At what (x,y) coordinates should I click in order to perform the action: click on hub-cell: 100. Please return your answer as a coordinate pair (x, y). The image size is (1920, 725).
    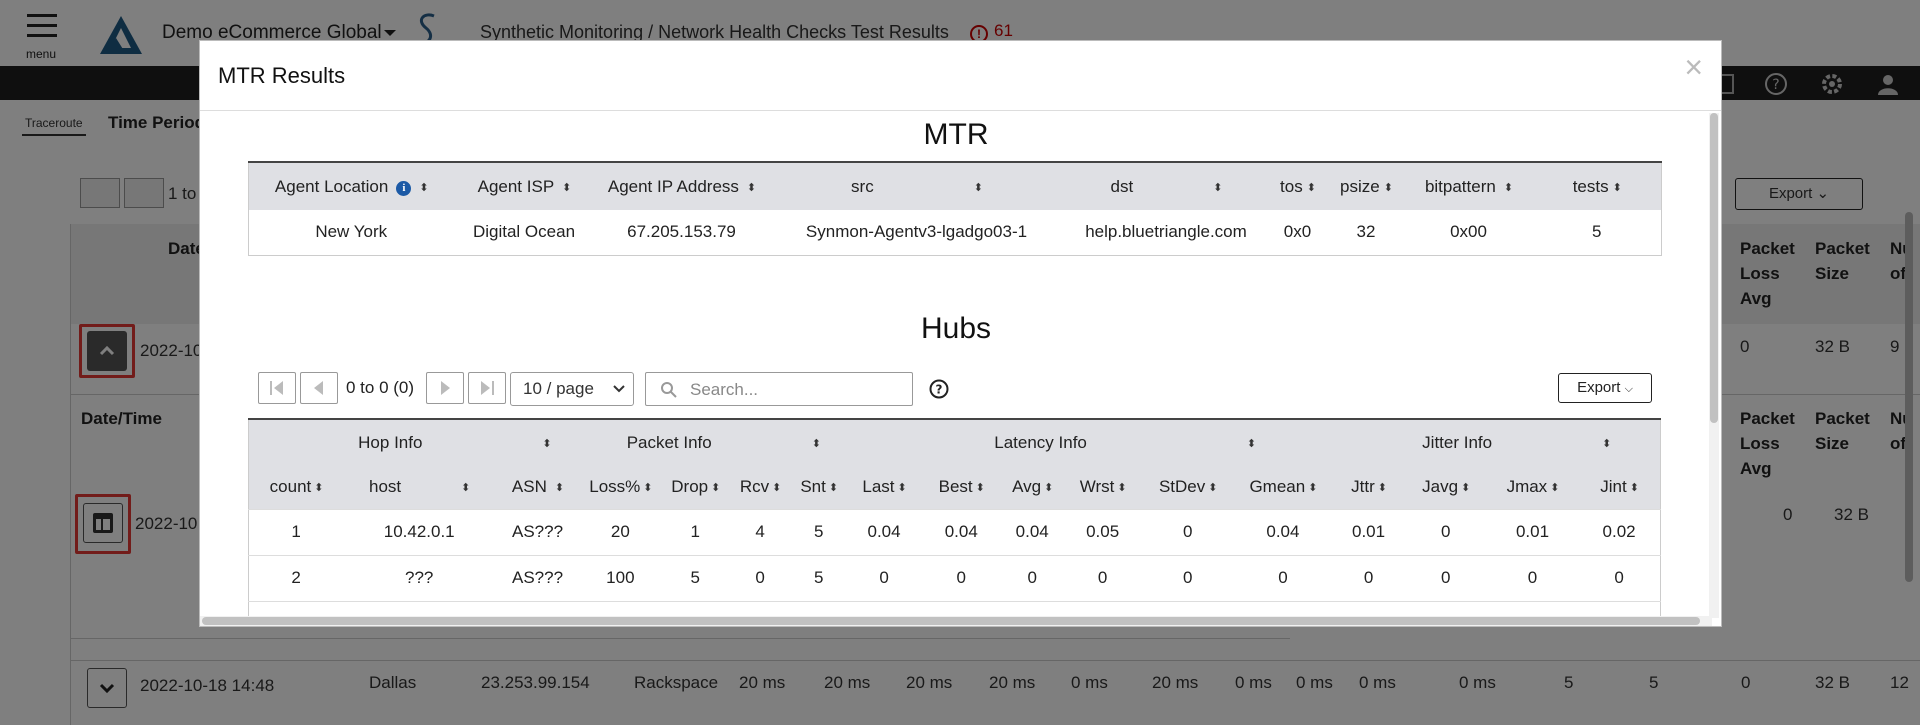
    Looking at the image, I should click on (620, 577).